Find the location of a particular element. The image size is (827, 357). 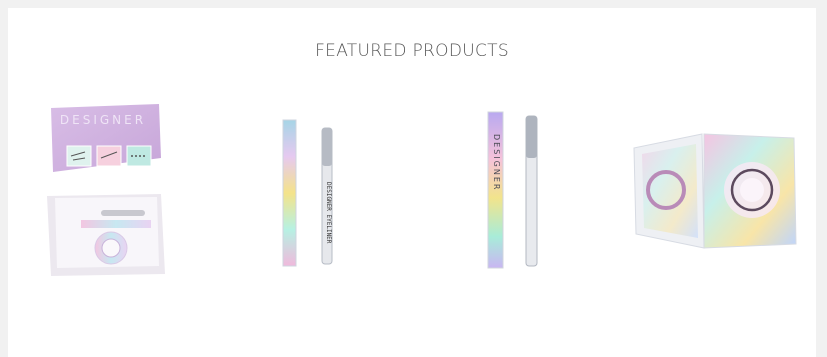

product-card-lash-kit: DESIGNER is located at coordinates (116, 187).